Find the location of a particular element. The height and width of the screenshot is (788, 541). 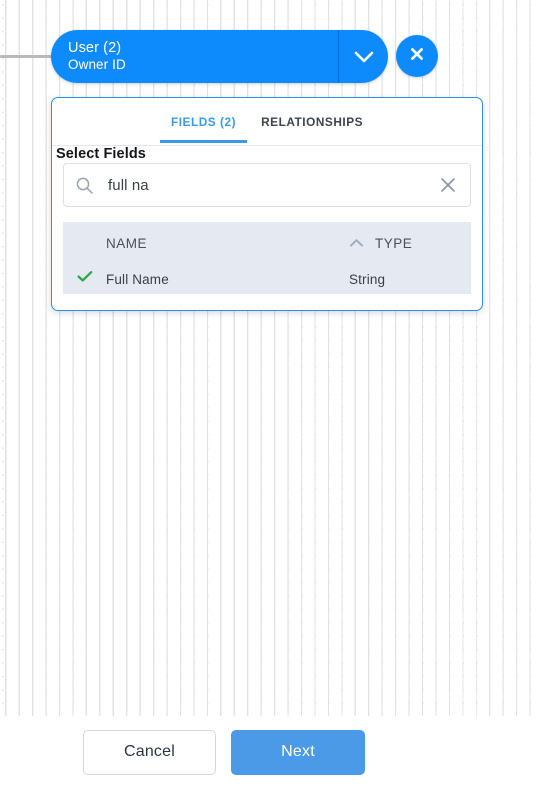

cancel-button: Cancel is located at coordinates (149, 752).